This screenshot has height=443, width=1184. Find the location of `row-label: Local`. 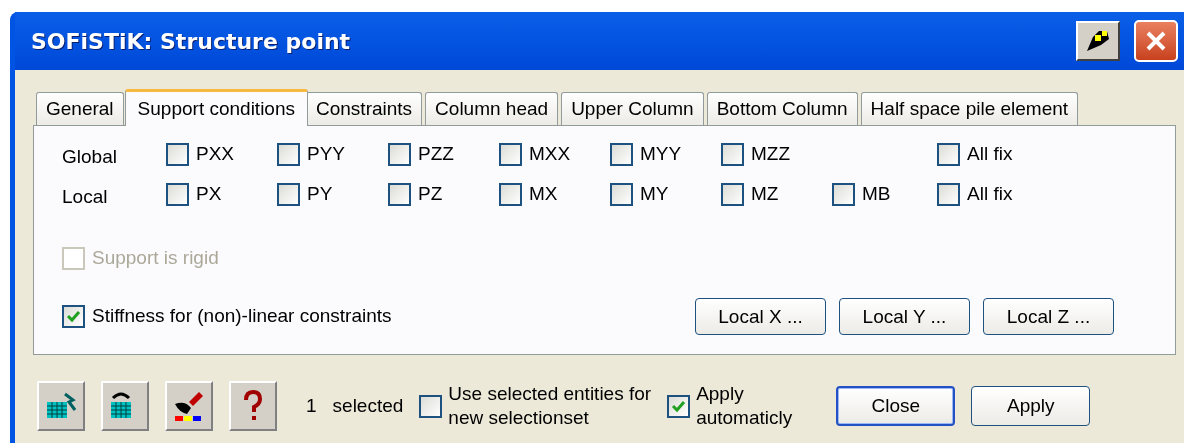

row-label: Local is located at coordinates (85, 196).